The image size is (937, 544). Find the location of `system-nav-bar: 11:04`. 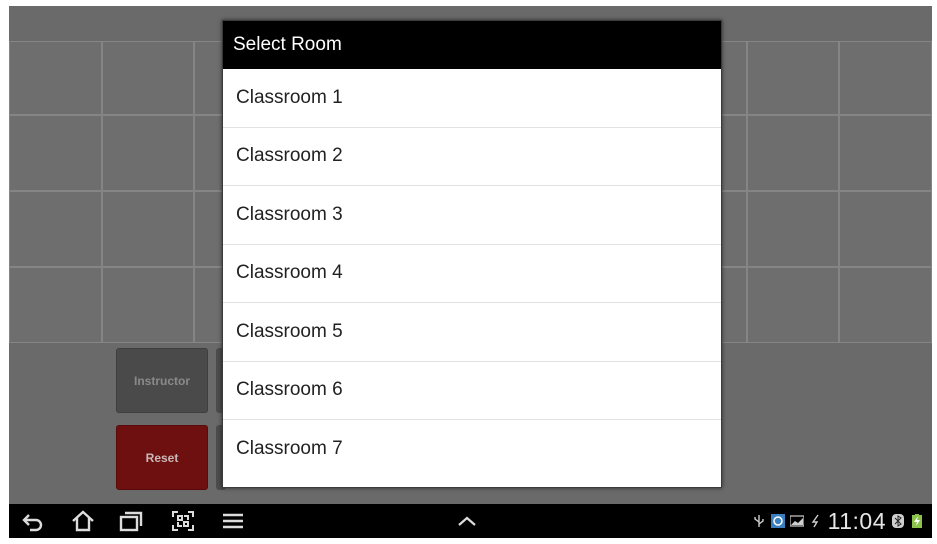

system-nav-bar: 11:04 is located at coordinates (470, 521).